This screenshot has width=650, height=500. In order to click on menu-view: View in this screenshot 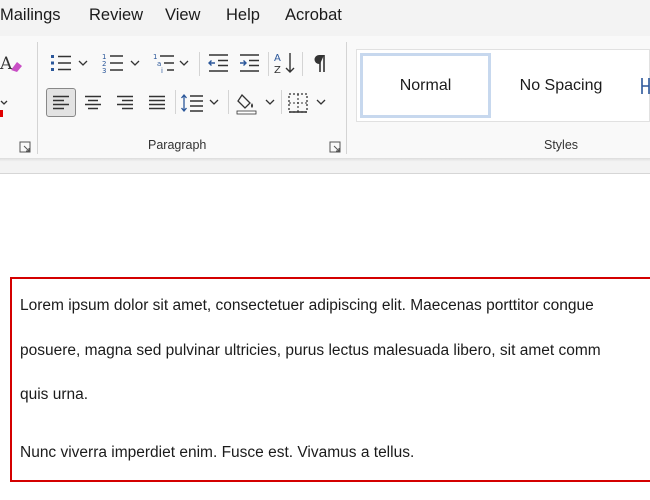, I will do `click(182, 15)`.